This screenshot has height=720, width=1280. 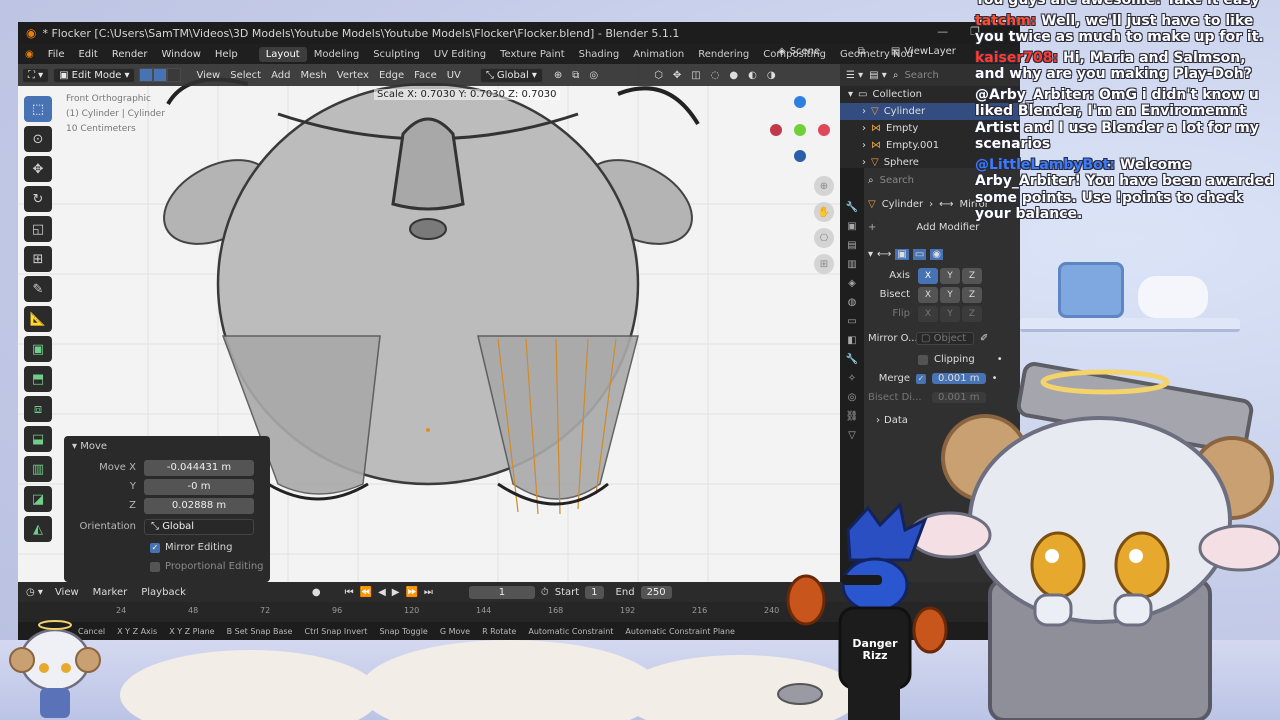 What do you see at coordinates (366, 592) in the screenshot?
I see `prev-keyframe-icon: ⏪` at bounding box center [366, 592].